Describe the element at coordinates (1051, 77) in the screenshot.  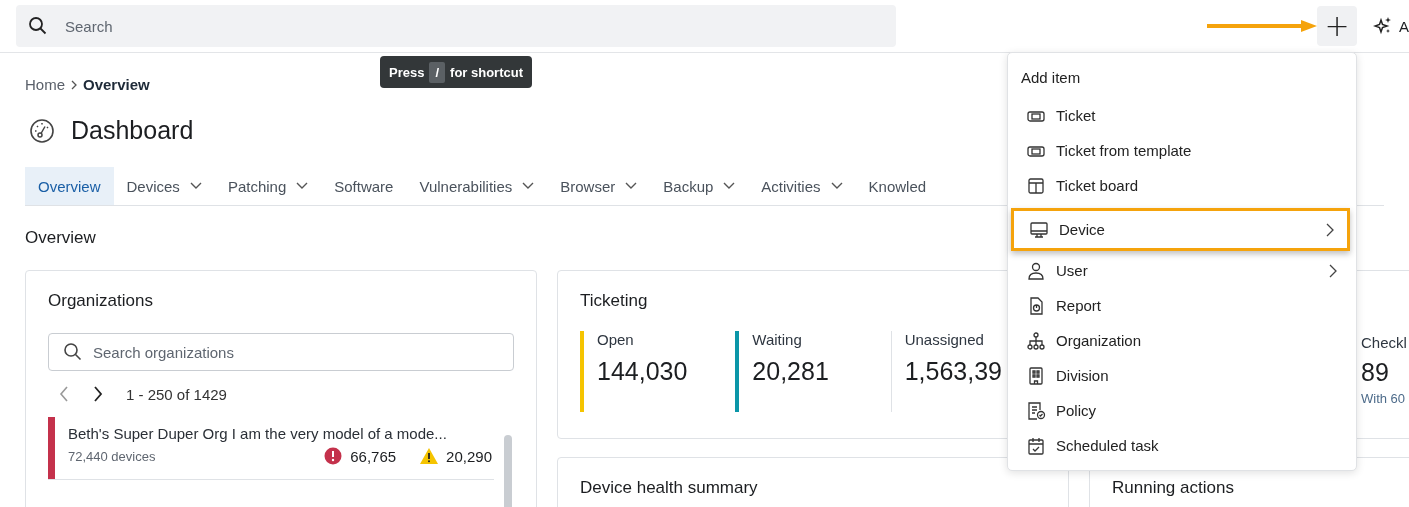
I see `menu-title: Add item` at that location.